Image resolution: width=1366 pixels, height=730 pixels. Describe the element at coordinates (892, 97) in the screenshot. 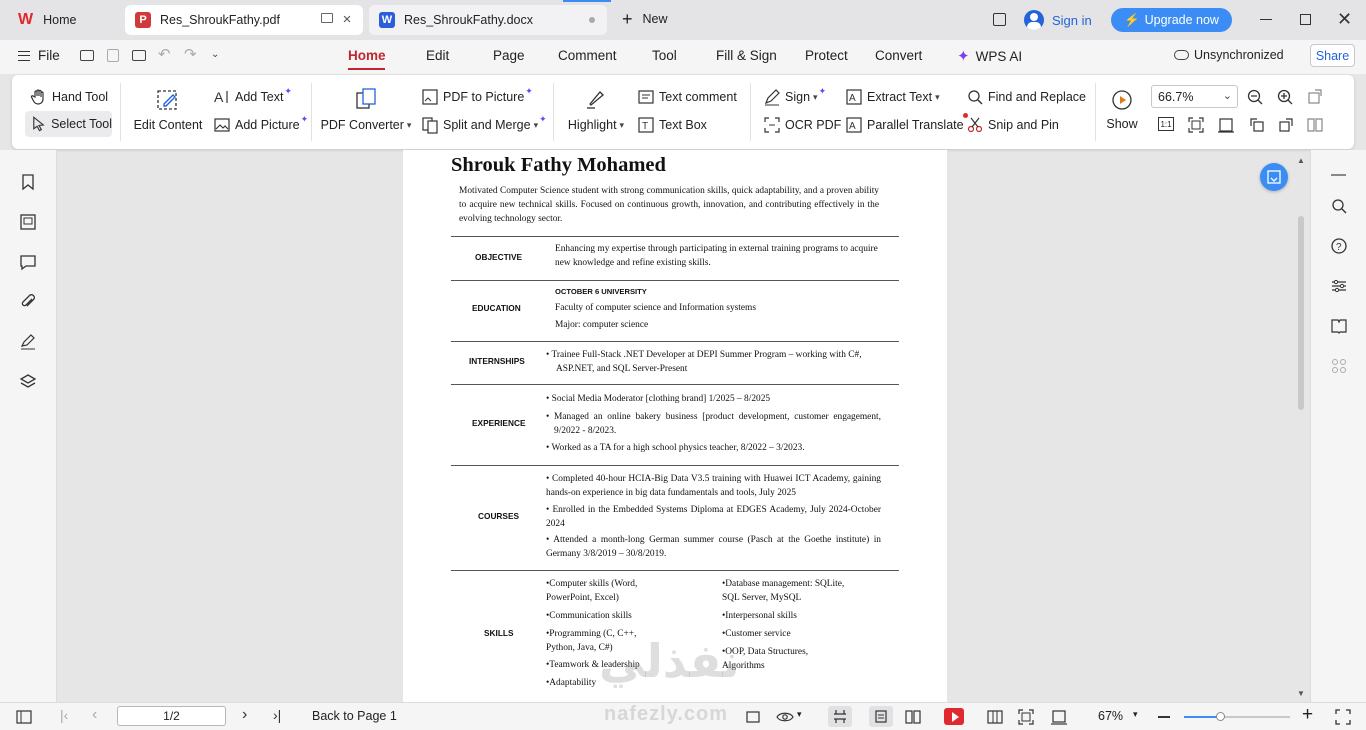

I see `extract-text-button: A Extract Text ▾` at that location.